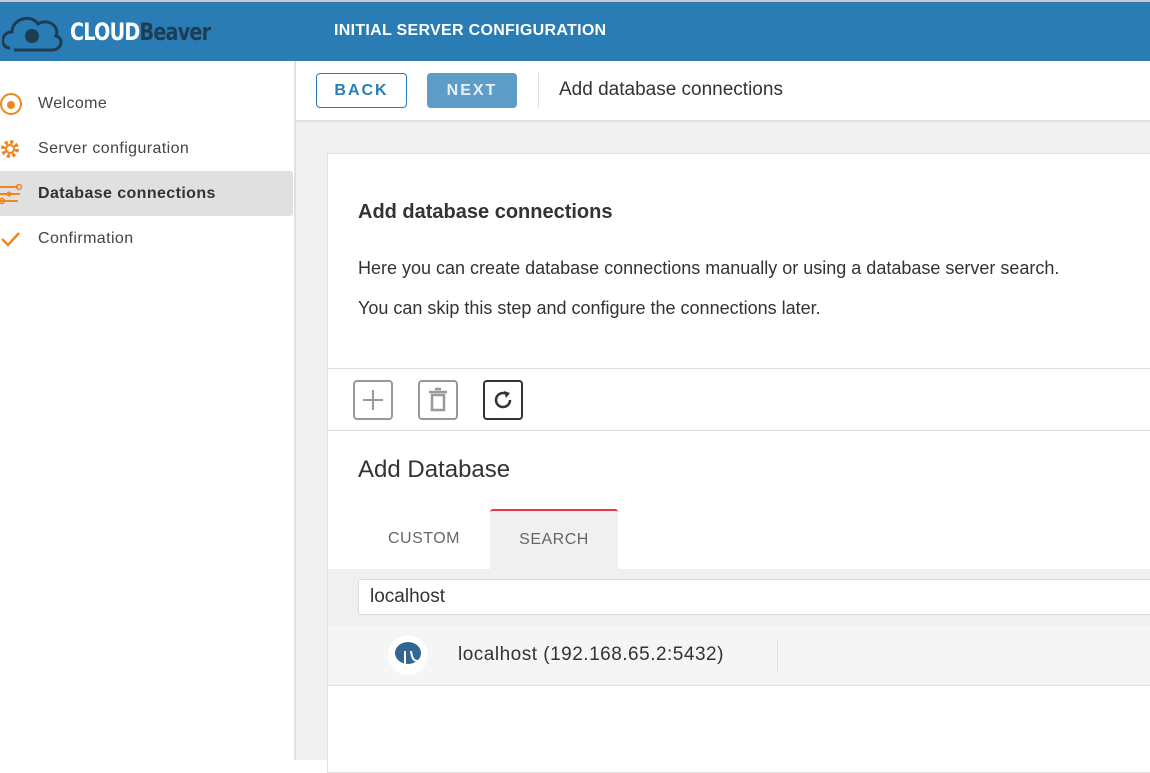  I want to click on refresh-icon, so click(503, 400).